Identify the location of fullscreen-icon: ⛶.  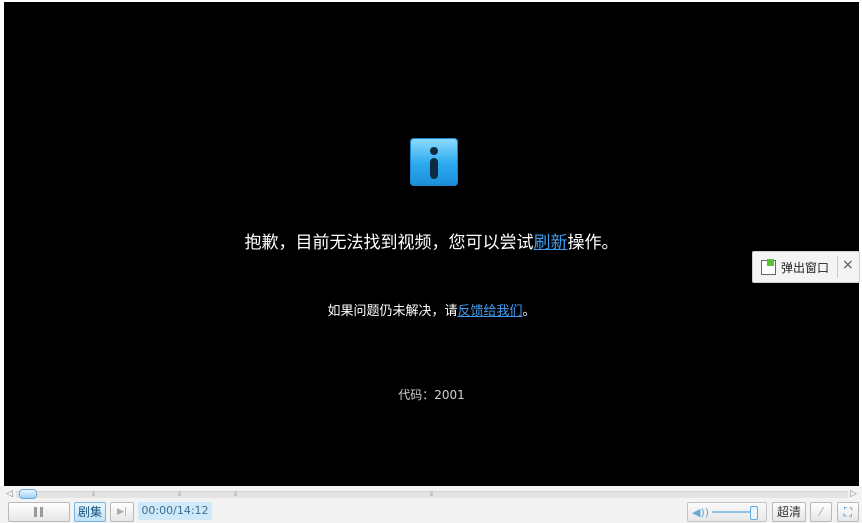
(848, 512).